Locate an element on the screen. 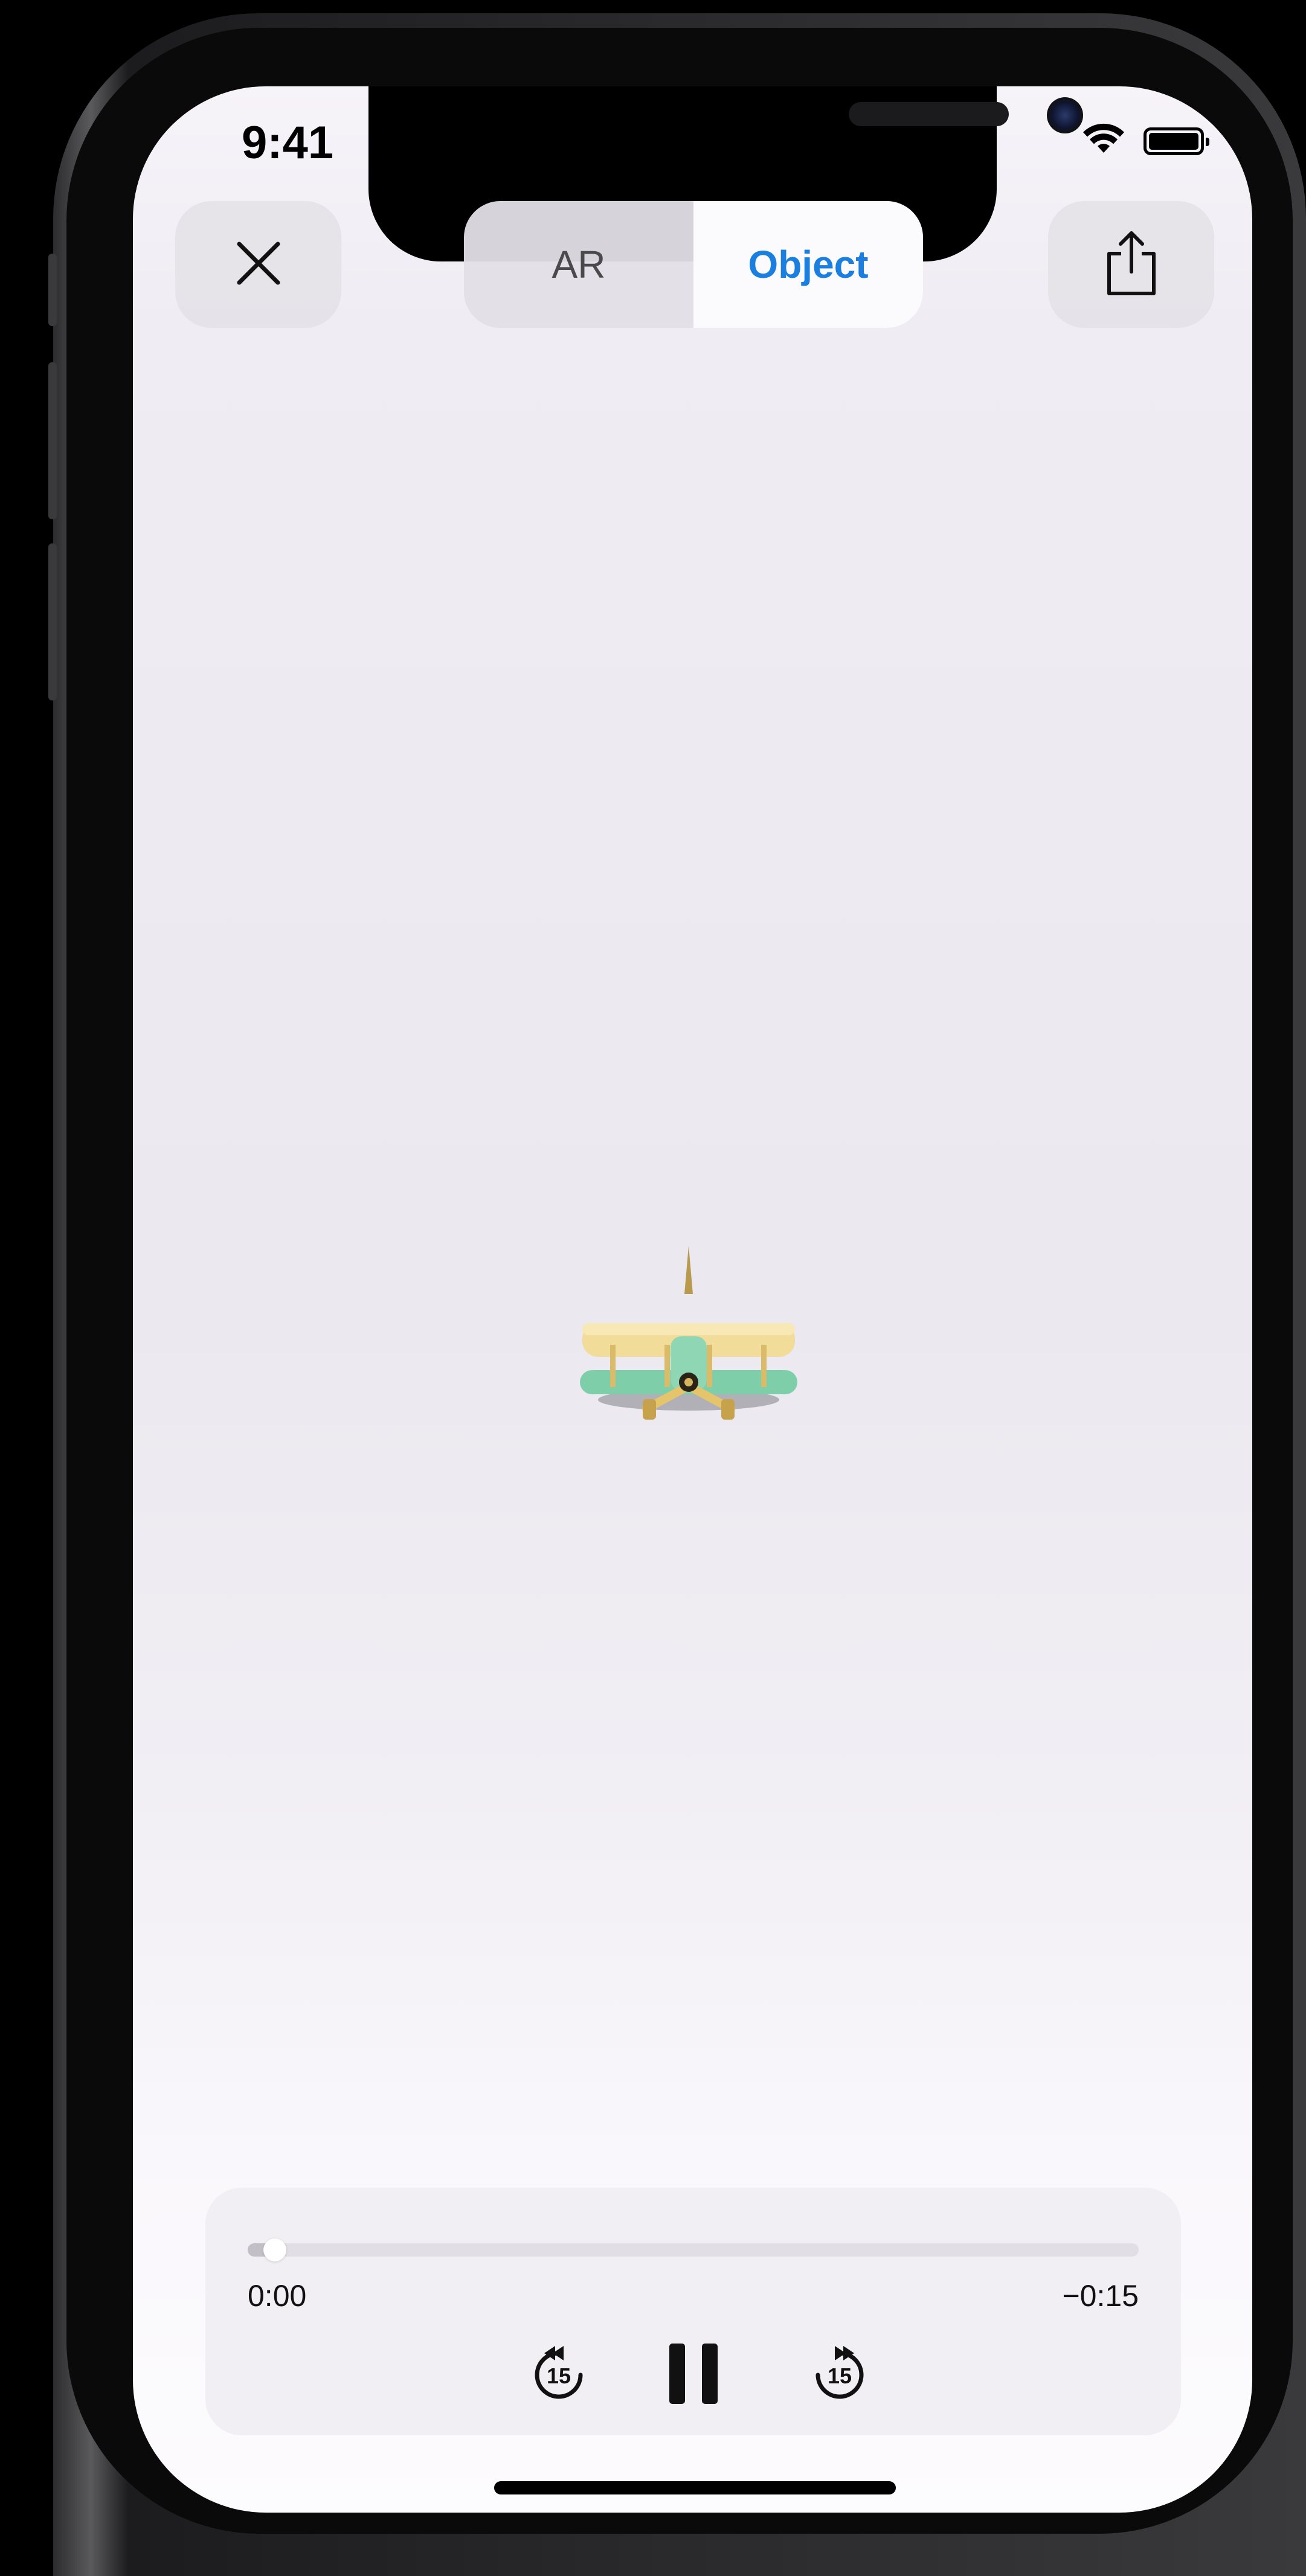 The height and width of the screenshot is (2576, 1306). skip-back-button: 15 is located at coordinates (559, 2375).